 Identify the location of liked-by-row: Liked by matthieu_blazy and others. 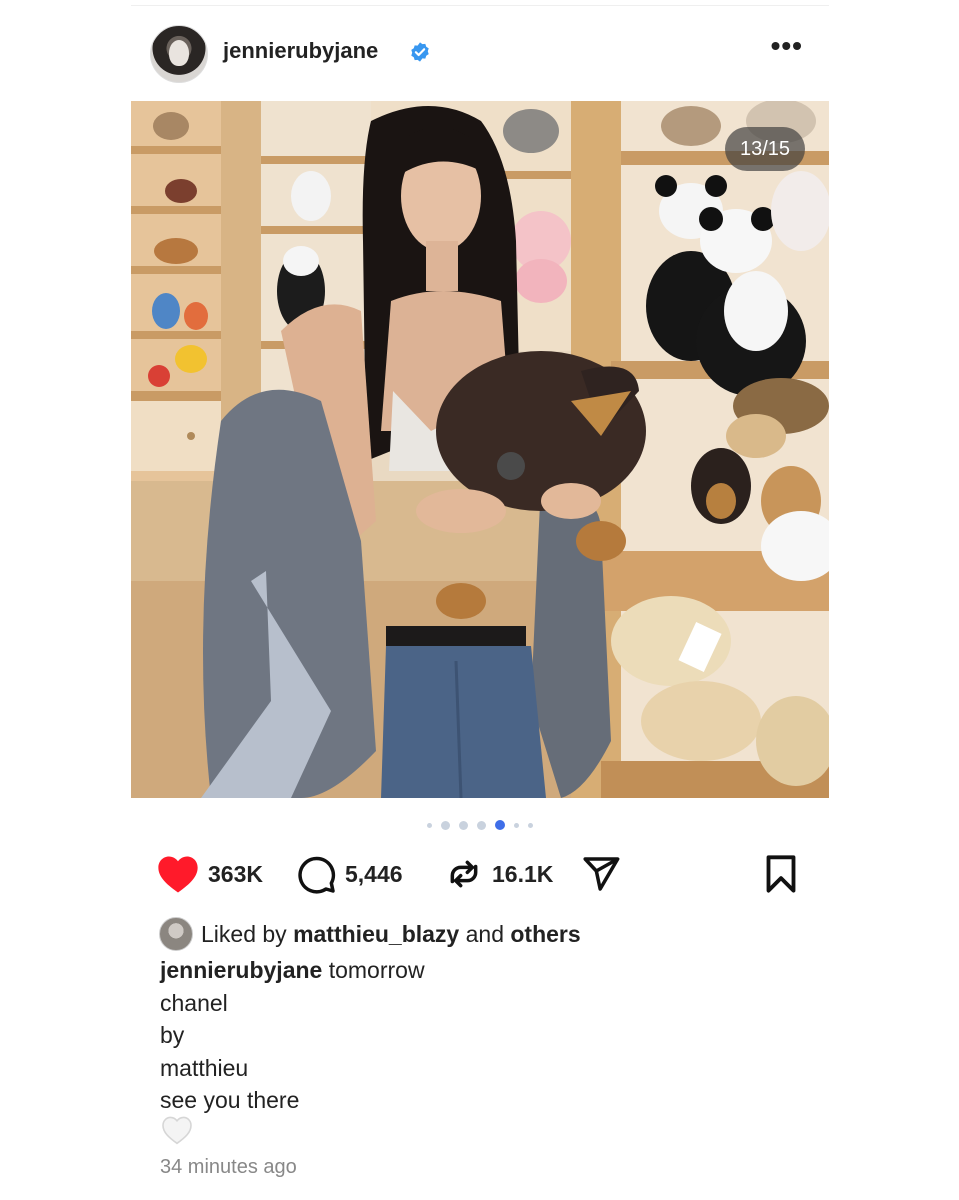
(370, 934).